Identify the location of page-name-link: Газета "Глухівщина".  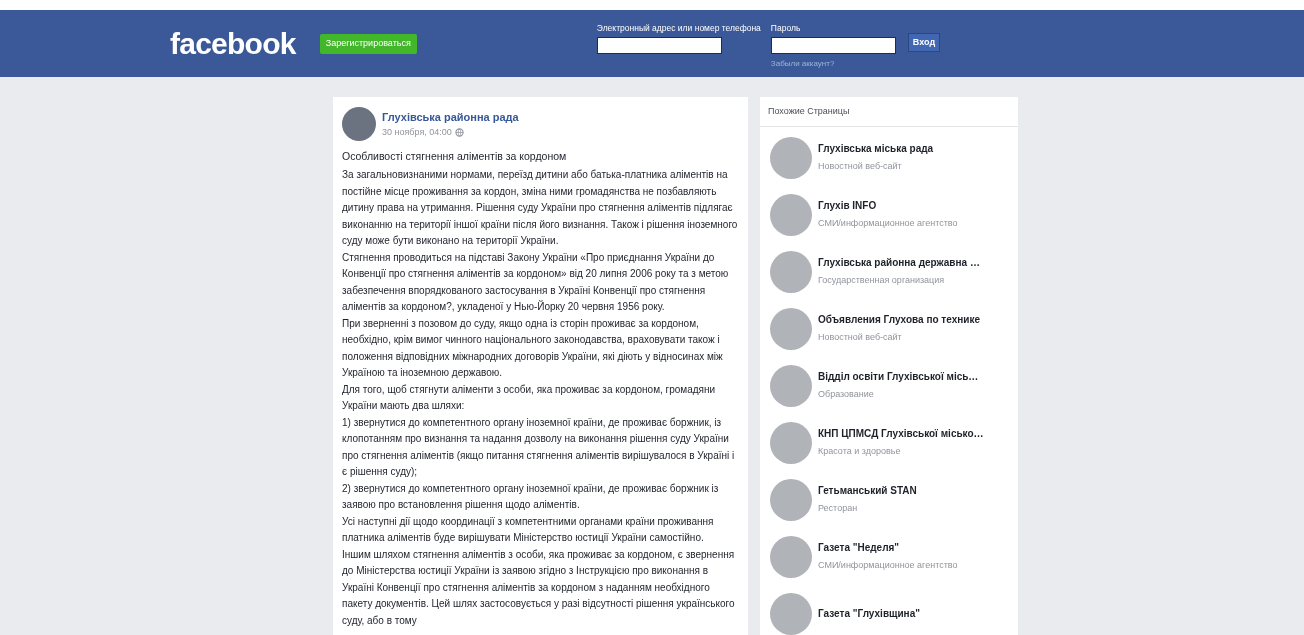
(869, 613).